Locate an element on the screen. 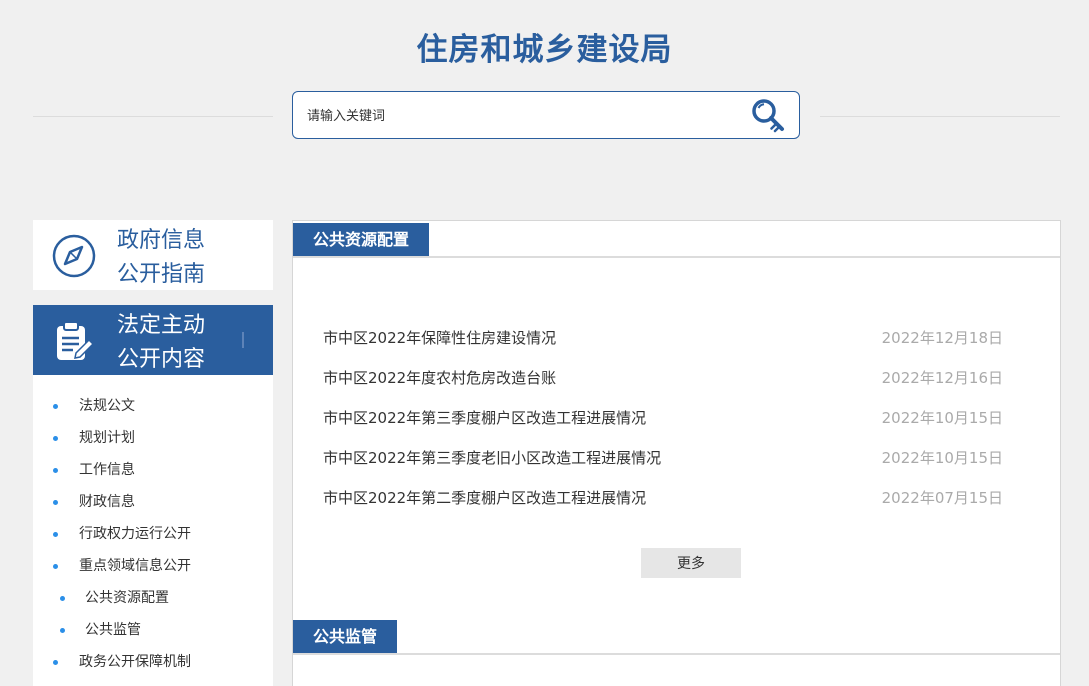 This screenshot has width=1089, height=686. section-tab-public-resources: 公共资源配置 is located at coordinates (361, 240).